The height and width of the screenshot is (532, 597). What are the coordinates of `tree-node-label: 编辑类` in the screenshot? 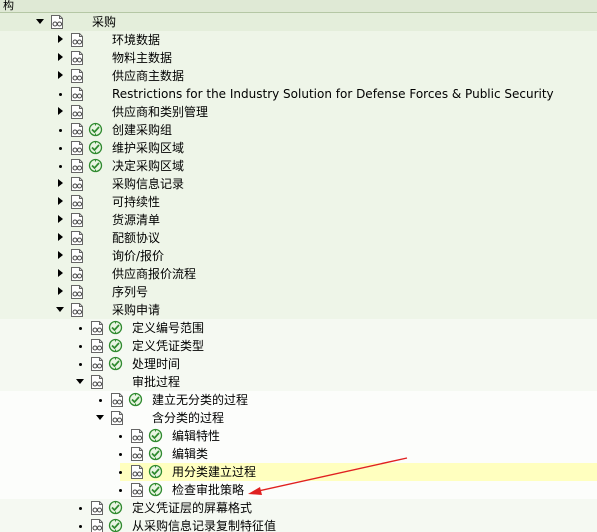 It's located at (190, 454).